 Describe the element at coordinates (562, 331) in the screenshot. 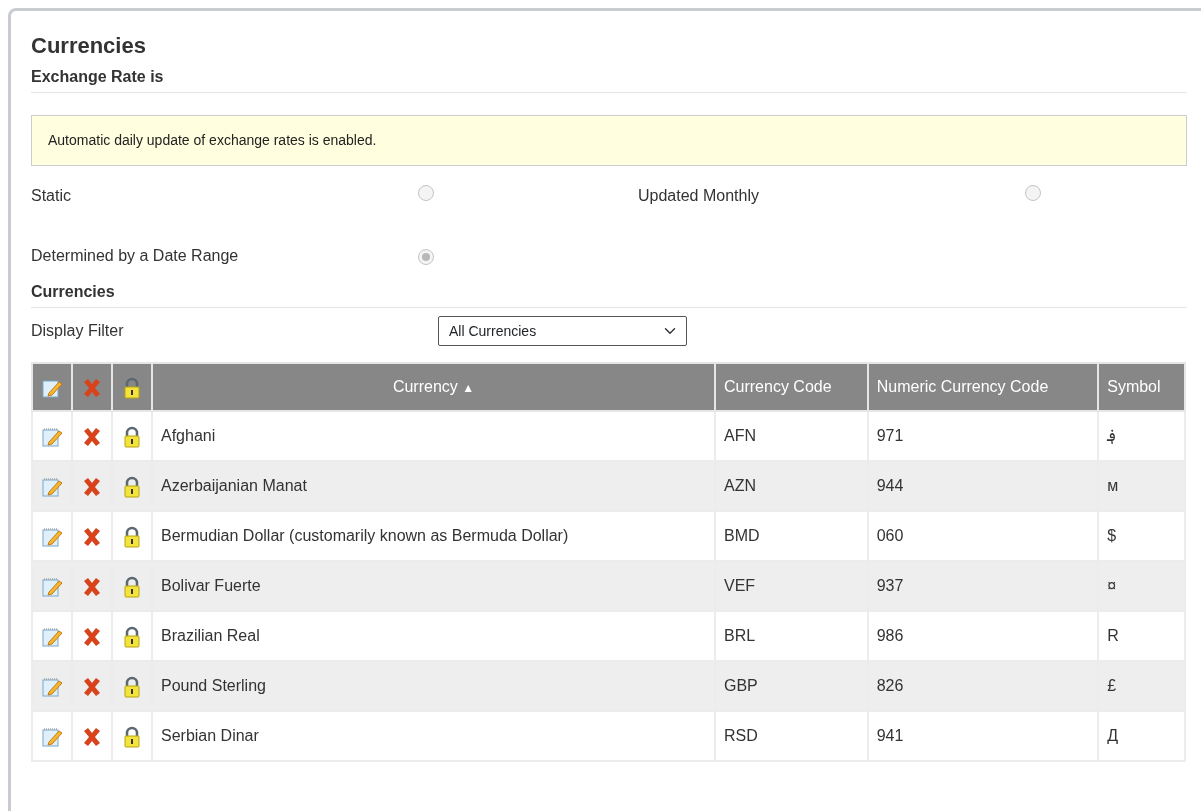

I see `filter-dropdown: All Currencies` at that location.